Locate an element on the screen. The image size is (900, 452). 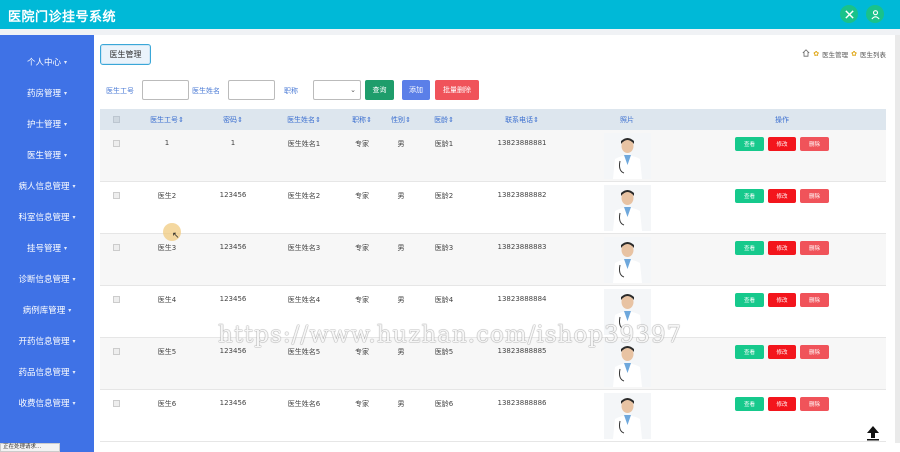
col-header-password: 密码⇕ is located at coordinates (233, 120).